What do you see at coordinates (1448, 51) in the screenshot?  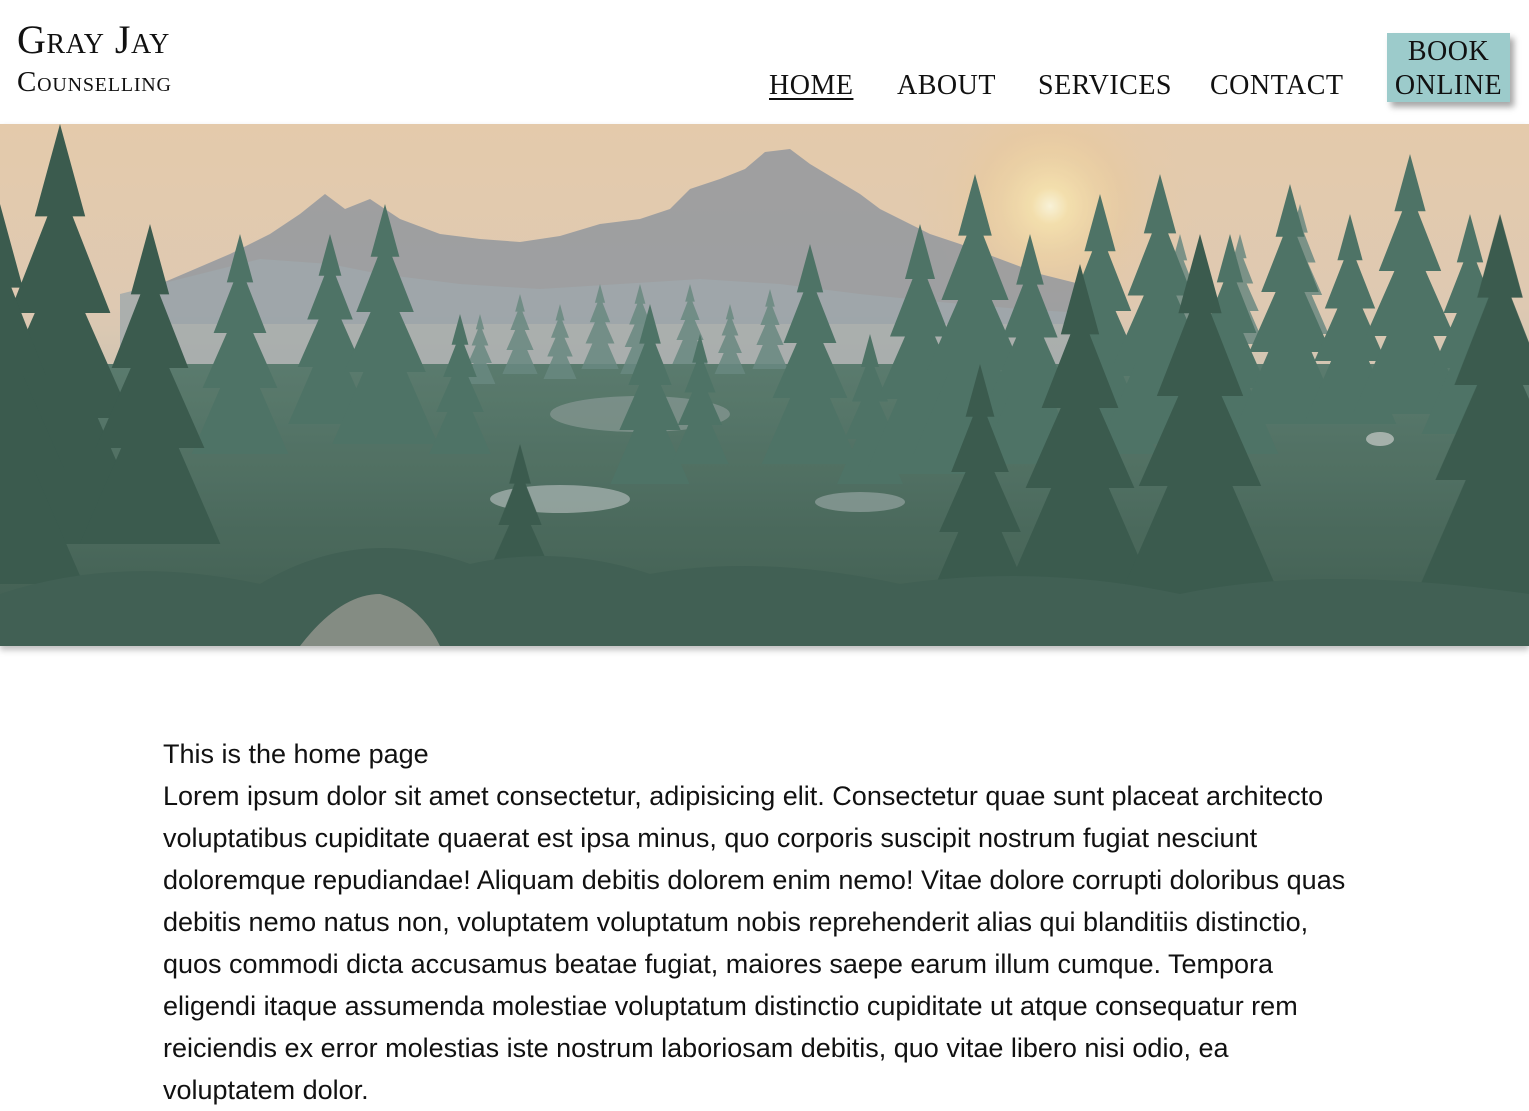 I see `book-online-label-line1: BOOK` at bounding box center [1448, 51].